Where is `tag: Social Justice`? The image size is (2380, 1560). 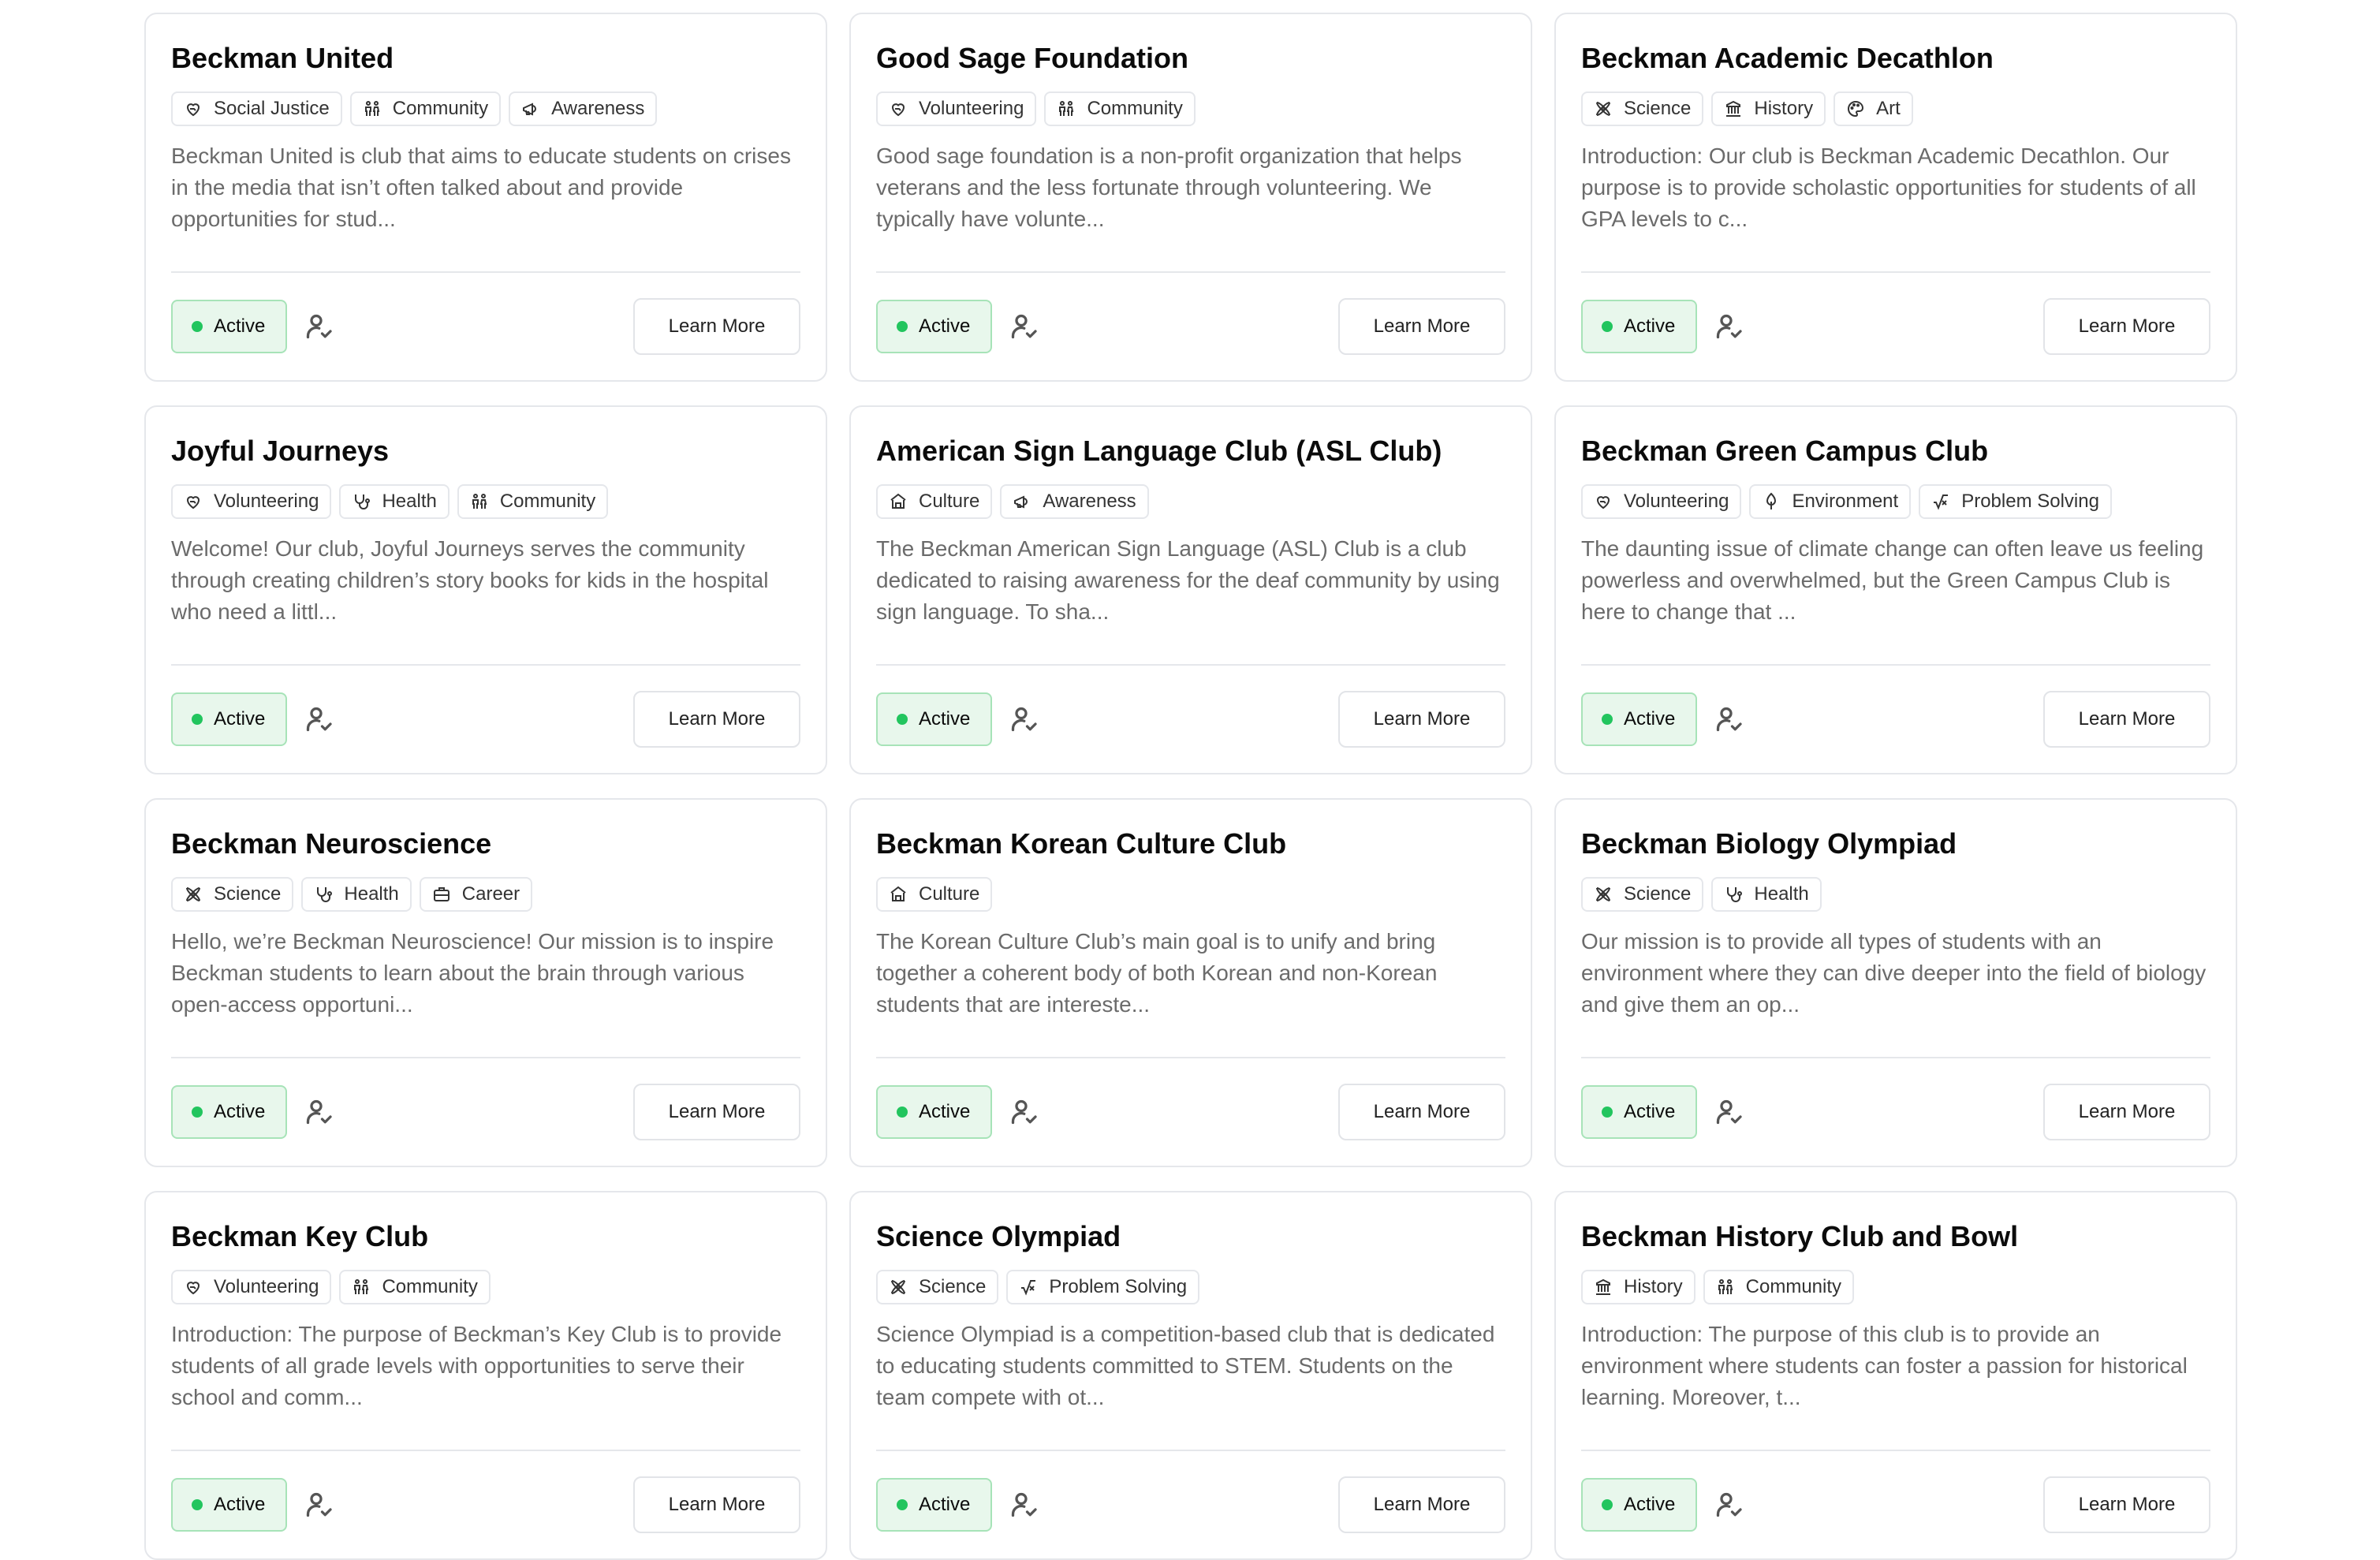 tag: Social Justice is located at coordinates (256, 108).